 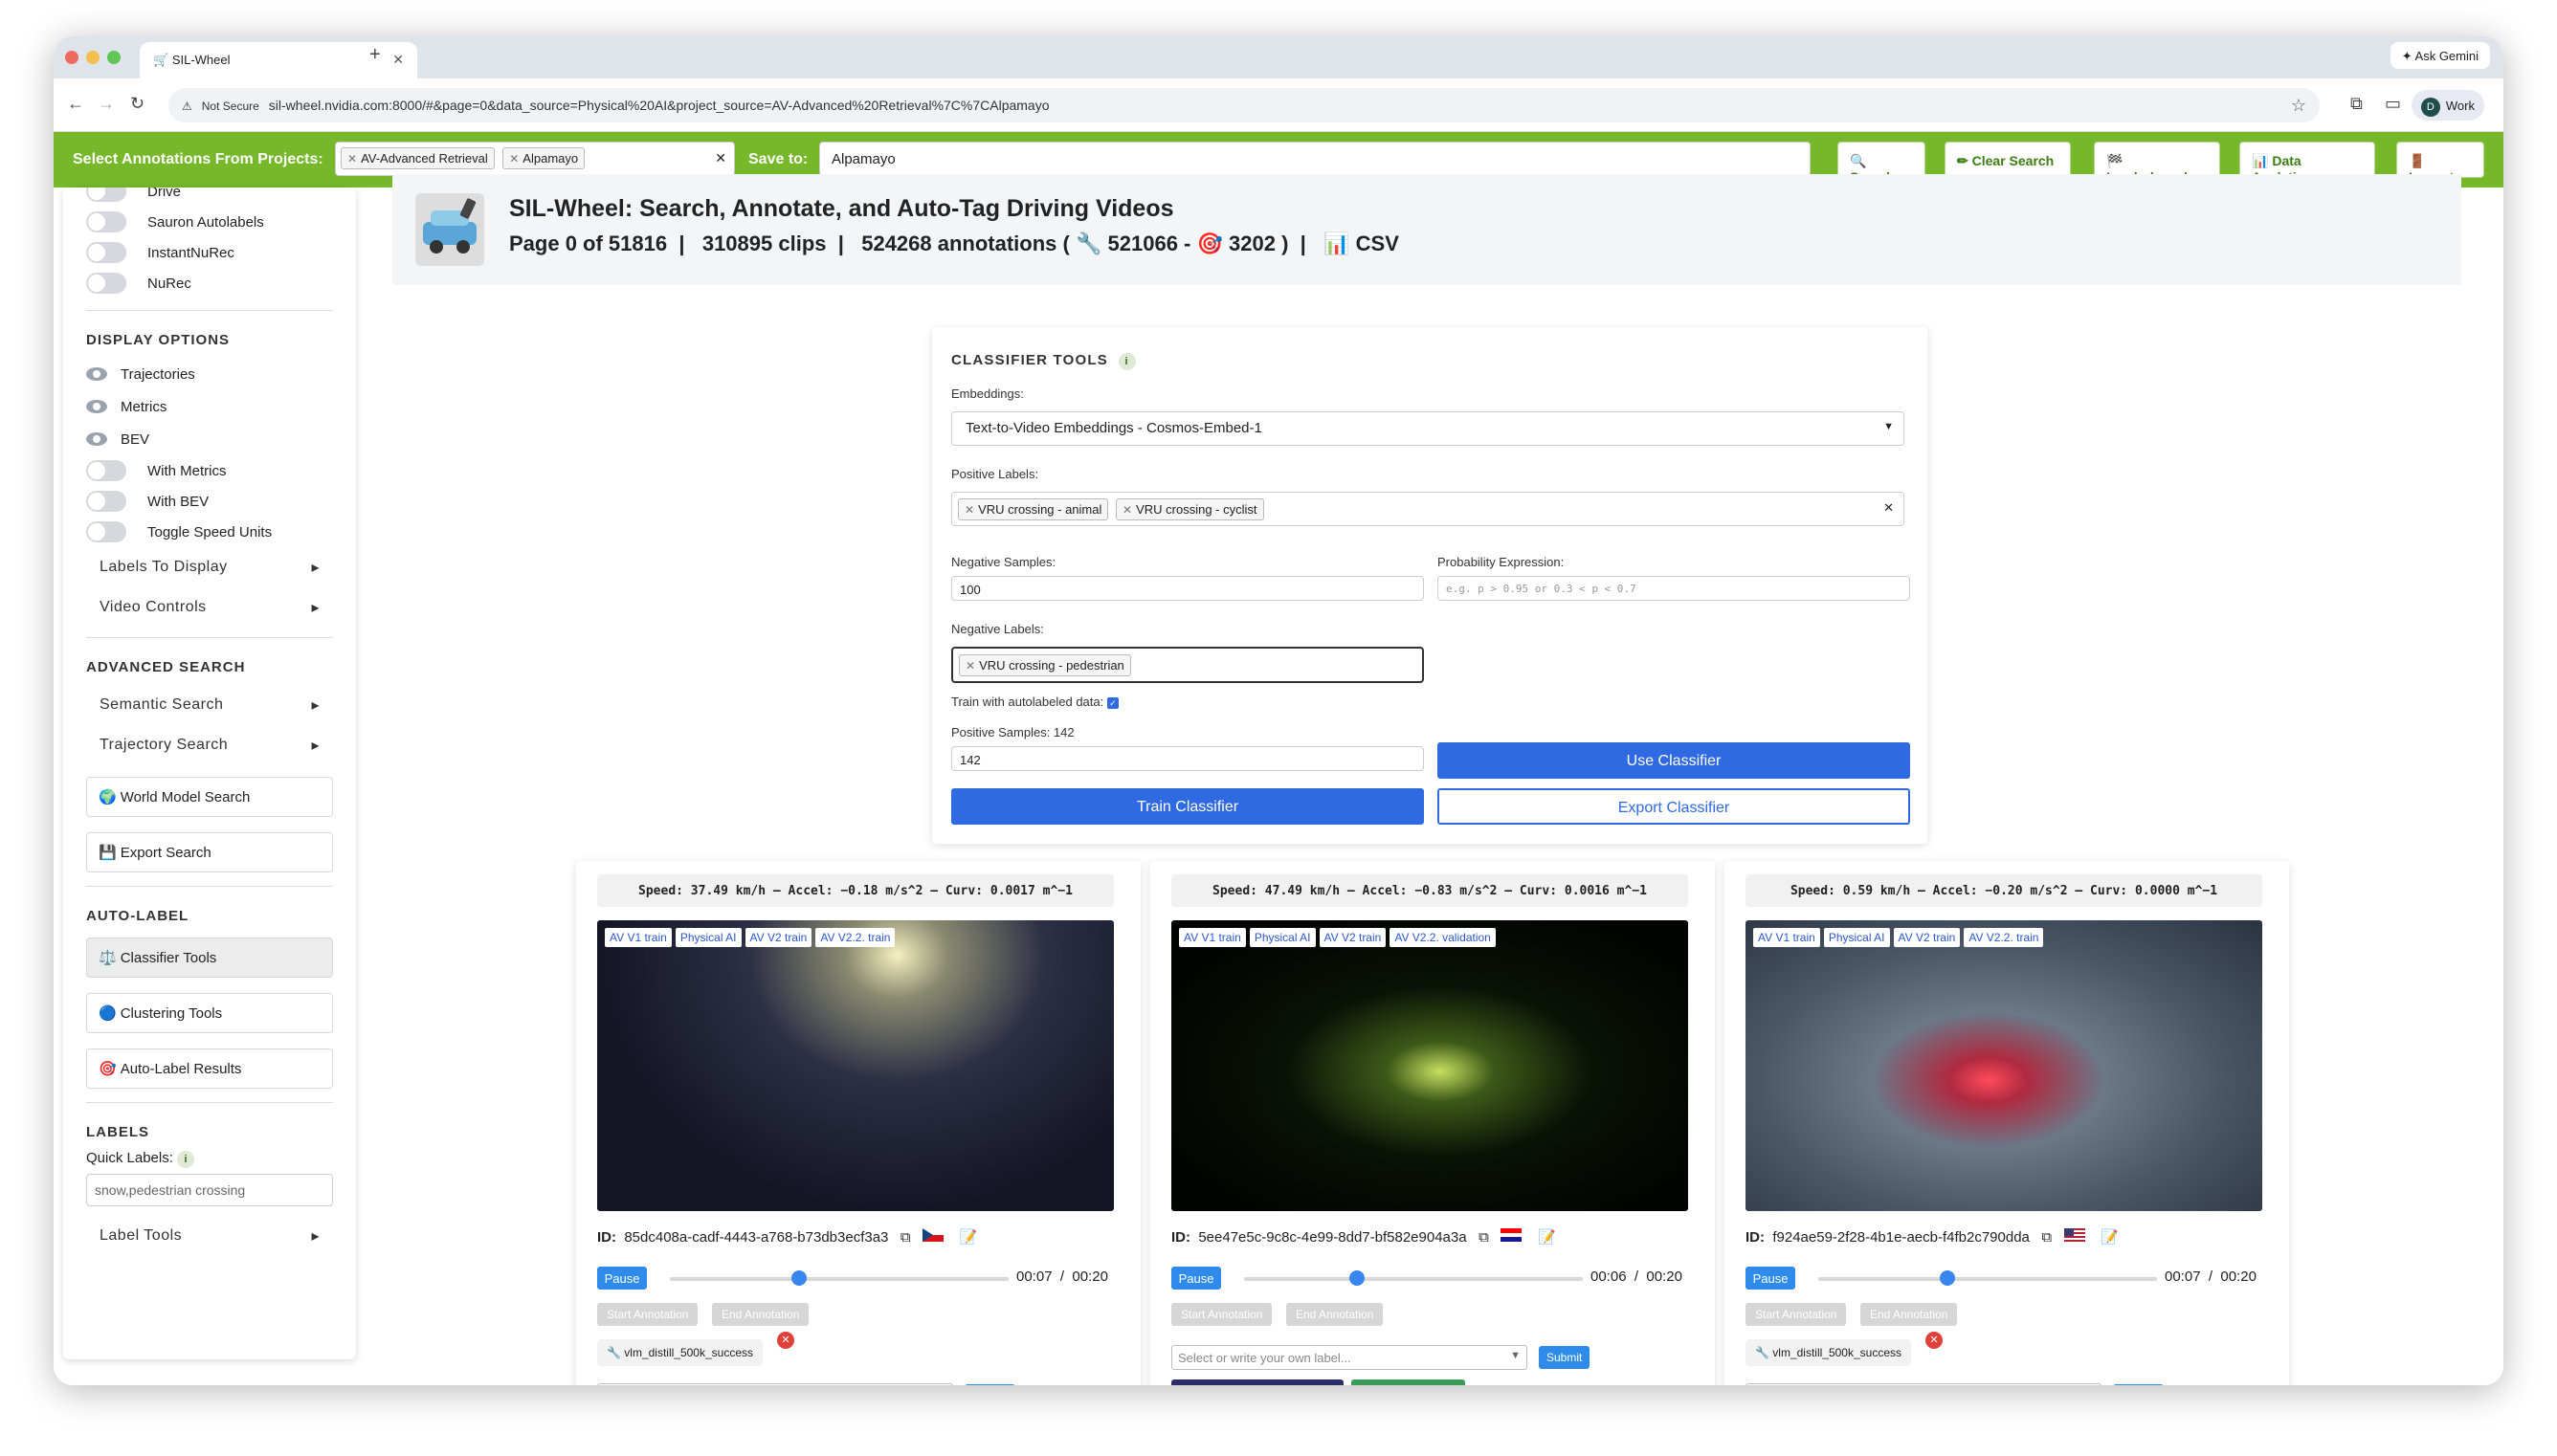 I want to click on profile-button: D Work, so click(x=2447, y=106).